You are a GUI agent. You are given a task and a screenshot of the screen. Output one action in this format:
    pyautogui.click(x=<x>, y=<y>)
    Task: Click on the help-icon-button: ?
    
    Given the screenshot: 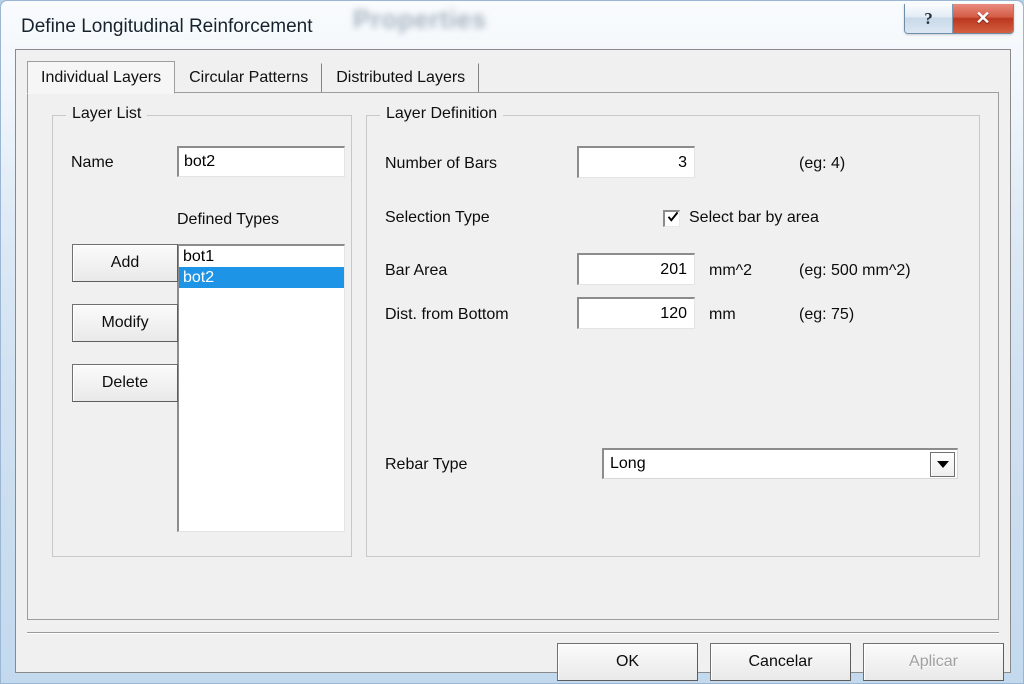 What is the action you would take?
    pyautogui.click(x=929, y=18)
    